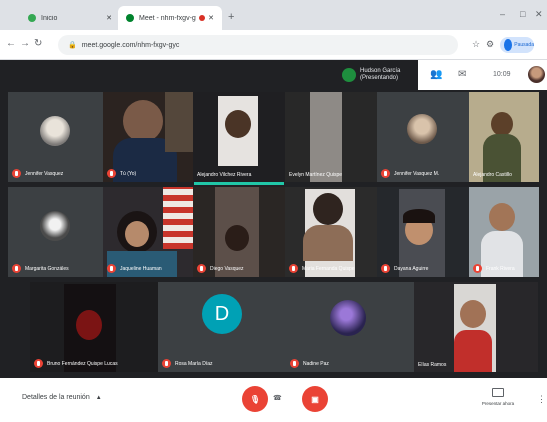  I want to click on address-text: meet.google.com/nhm-fxgv-gyc, so click(130, 45).